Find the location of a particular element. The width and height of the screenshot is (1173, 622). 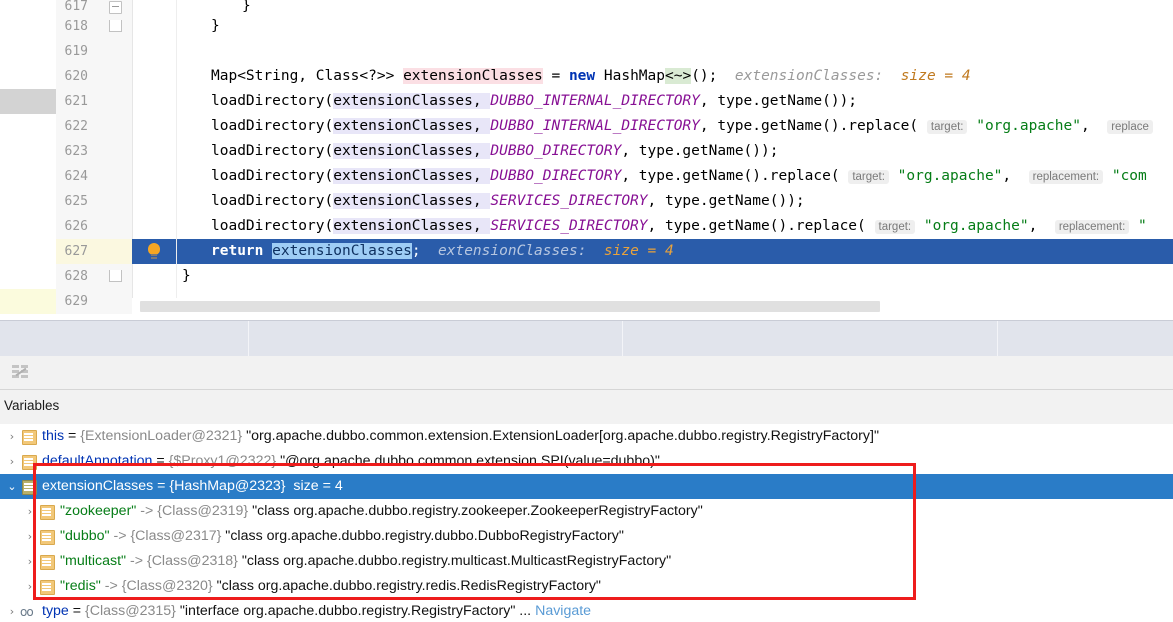

variable-name: this is located at coordinates (53, 436).